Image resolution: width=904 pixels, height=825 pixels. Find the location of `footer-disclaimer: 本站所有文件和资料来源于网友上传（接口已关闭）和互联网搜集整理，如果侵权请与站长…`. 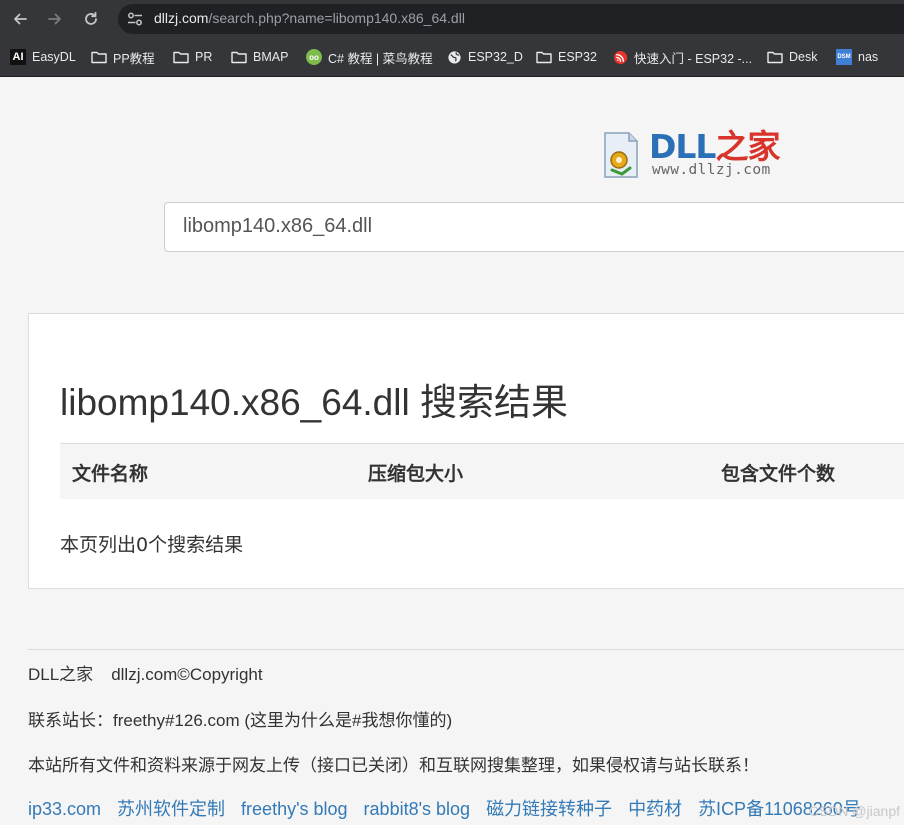

footer-disclaimer: 本站所有文件和资料来源于网友上传（接口已关闭）和互联网搜集整理，如果侵权请与站长… is located at coordinates (393, 765).